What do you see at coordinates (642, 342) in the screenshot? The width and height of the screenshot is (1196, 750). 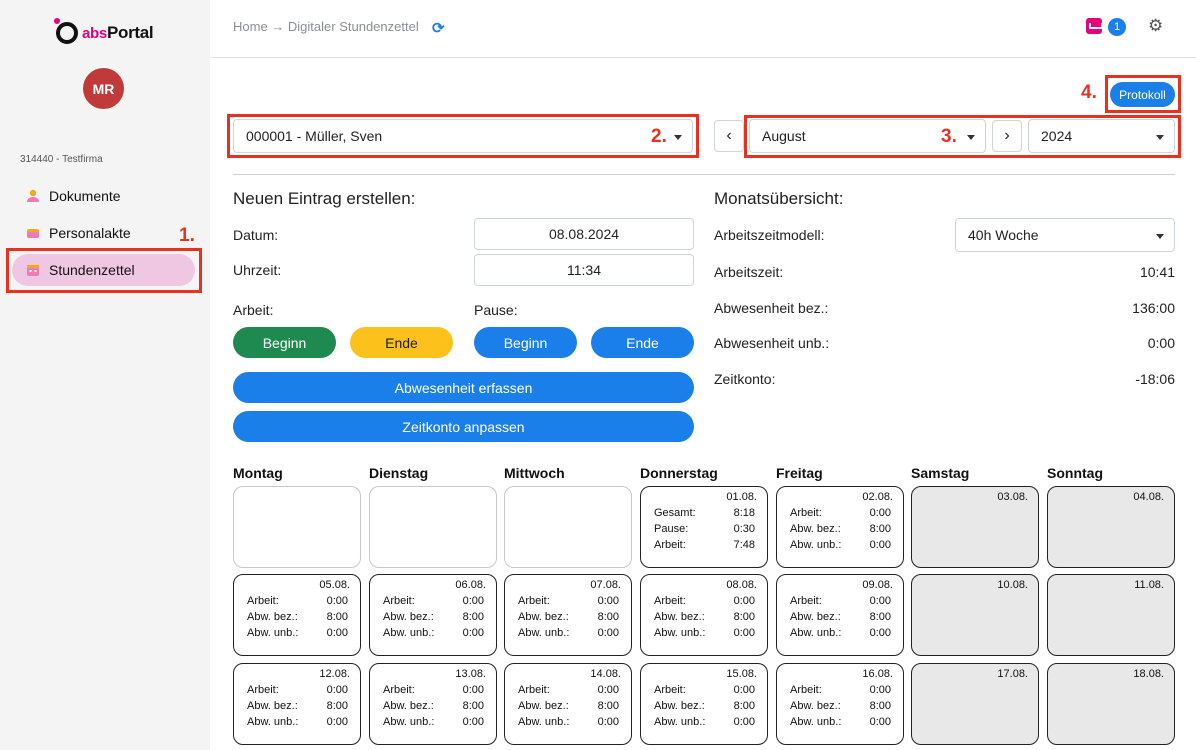 I see `pause-end-button: Ende` at bounding box center [642, 342].